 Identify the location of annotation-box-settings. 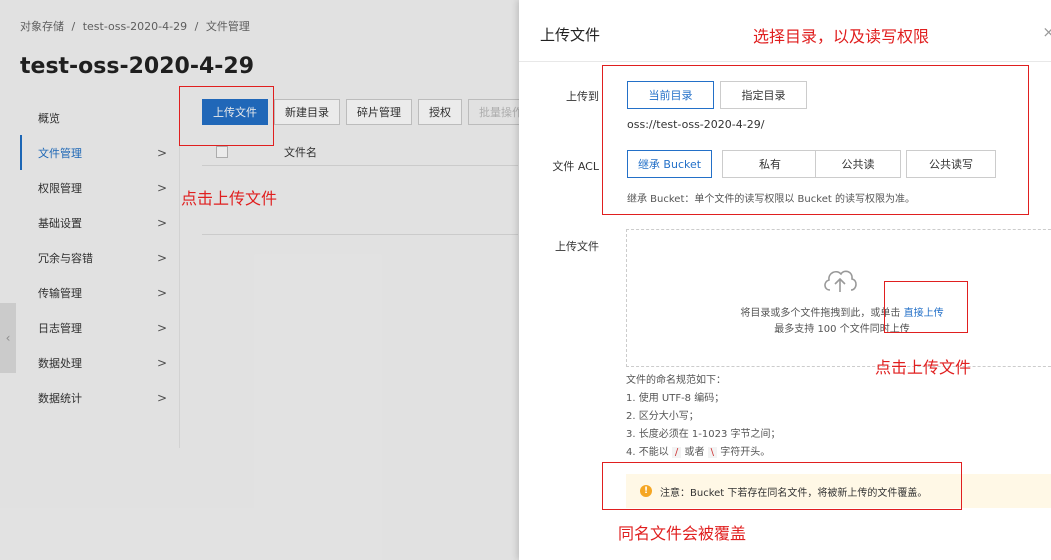
(815, 140).